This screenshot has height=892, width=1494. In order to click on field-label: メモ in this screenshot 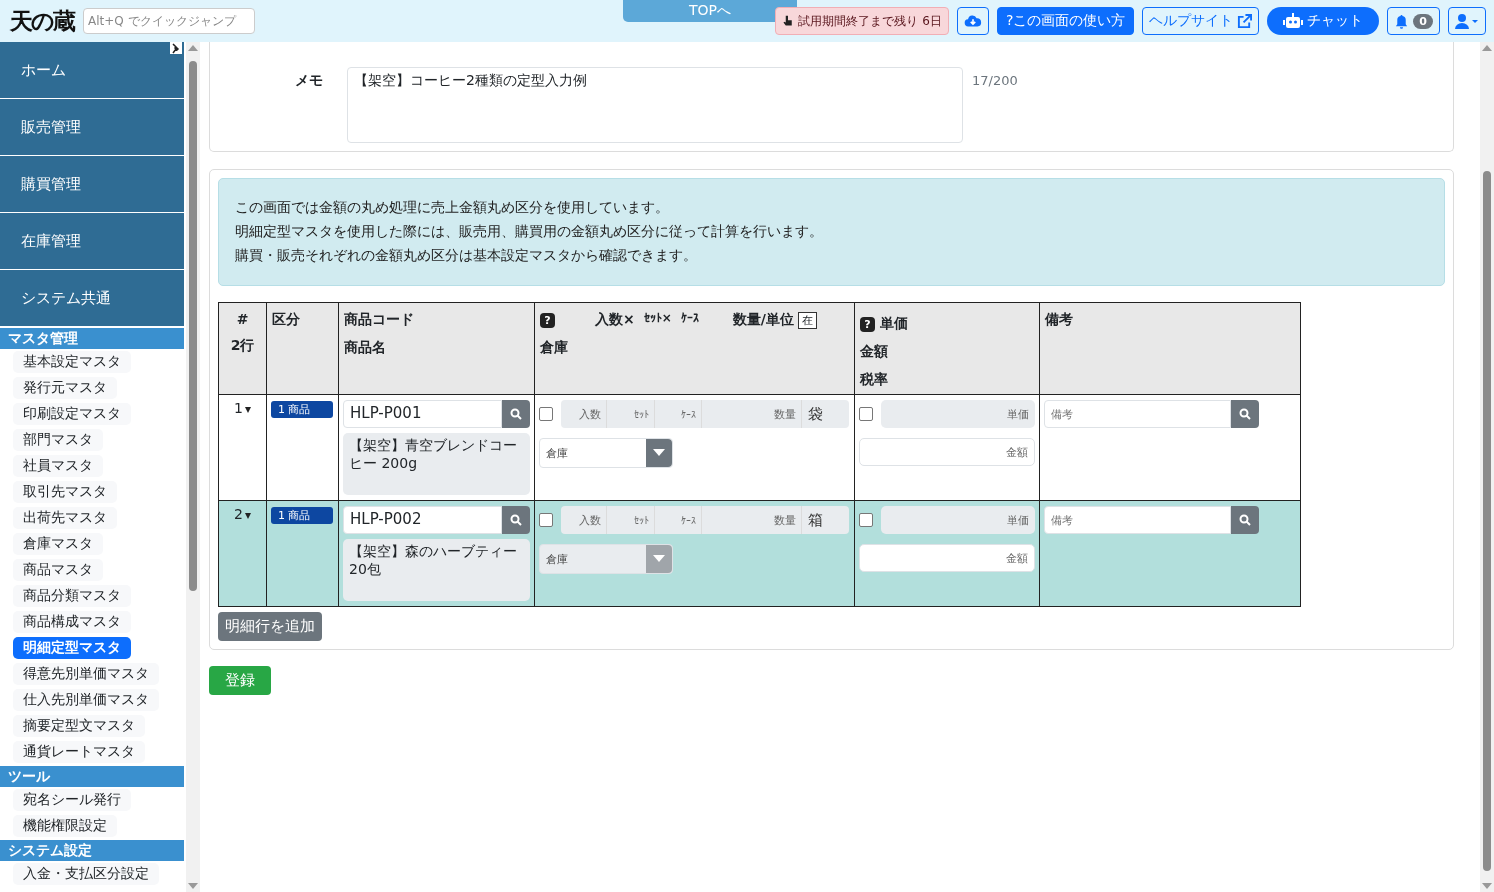, I will do `click(308, 80)`.